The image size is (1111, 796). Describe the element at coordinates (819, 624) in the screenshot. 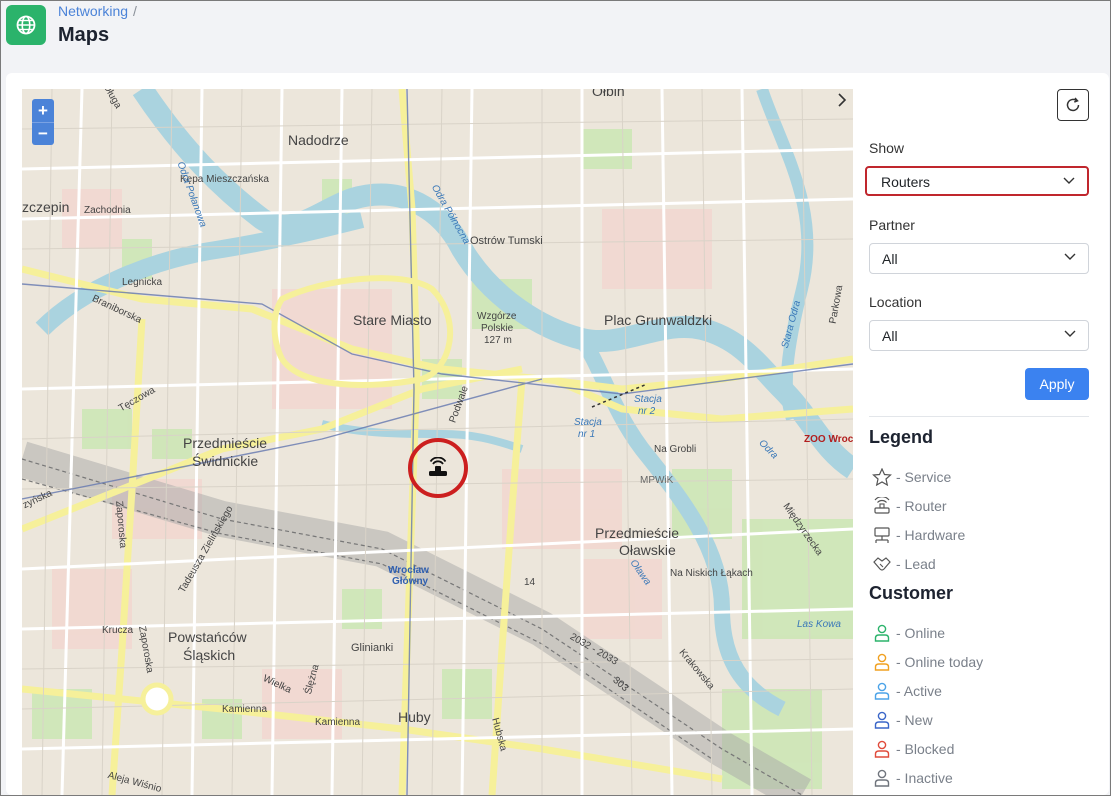

I see `map-label: Las Kowa` at that location.